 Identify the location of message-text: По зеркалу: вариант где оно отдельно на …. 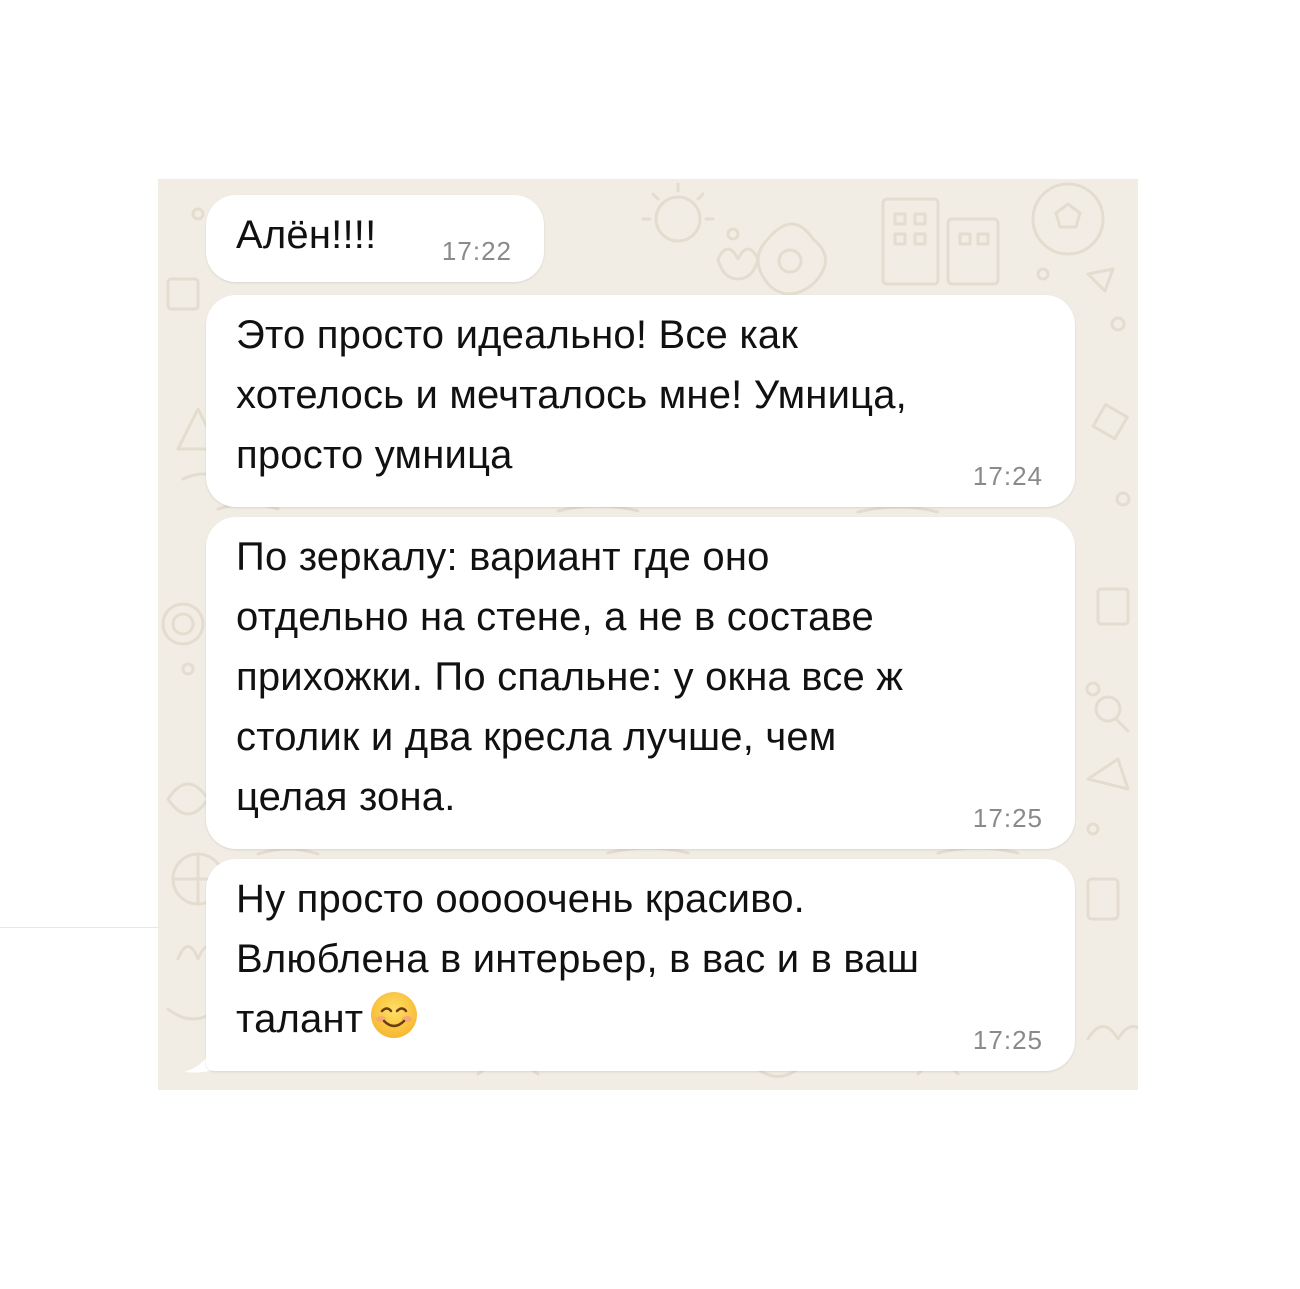
(570, 677).